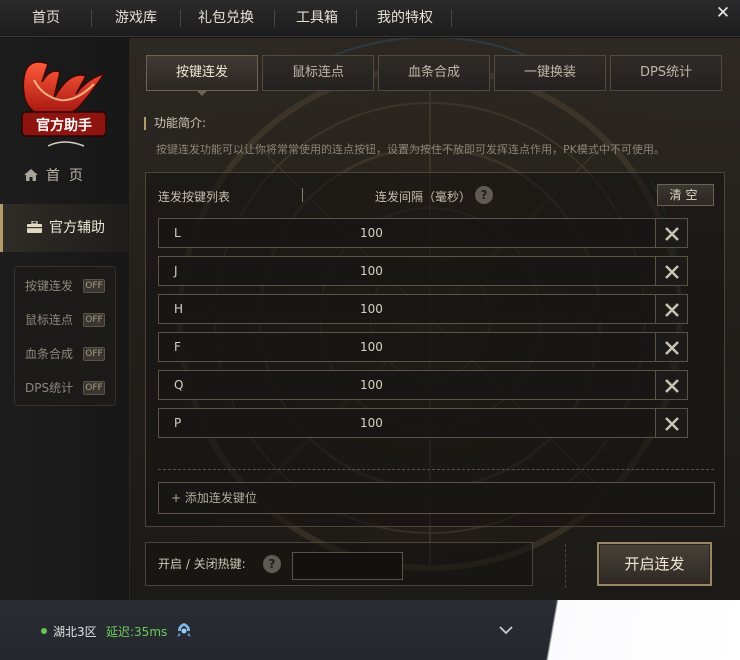  I want to click on clear-button: 清空, so click(685, 195).